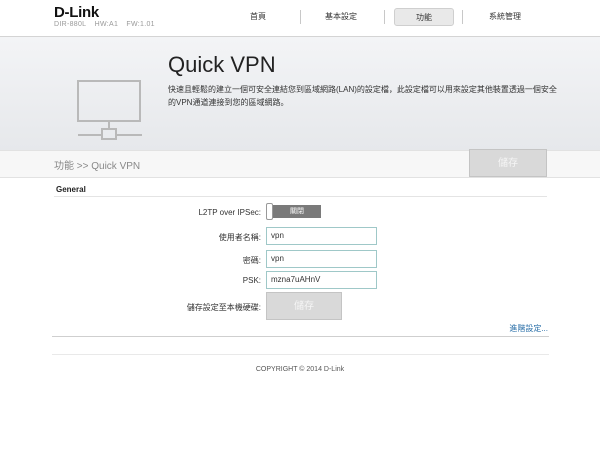 The height and width of the screenshot is (450, 600). Describe the element at coordinates (70, 24) in the screenshot. I see `model-number: DIR-880L` at that location.